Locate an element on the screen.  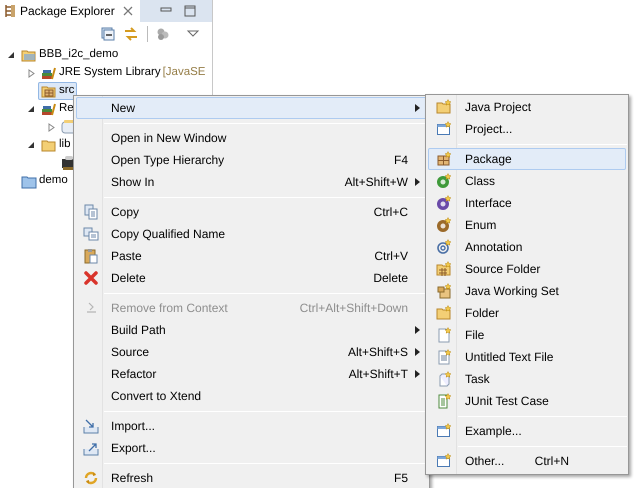
tree-item: src is located at coordinates (58, 91).